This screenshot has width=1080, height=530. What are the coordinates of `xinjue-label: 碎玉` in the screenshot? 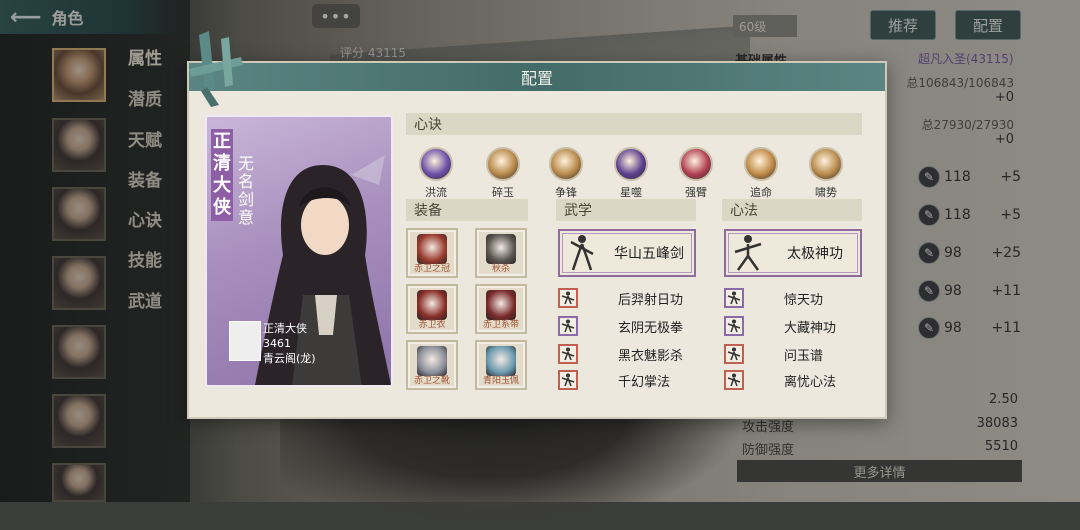 It's located at (503, 192).